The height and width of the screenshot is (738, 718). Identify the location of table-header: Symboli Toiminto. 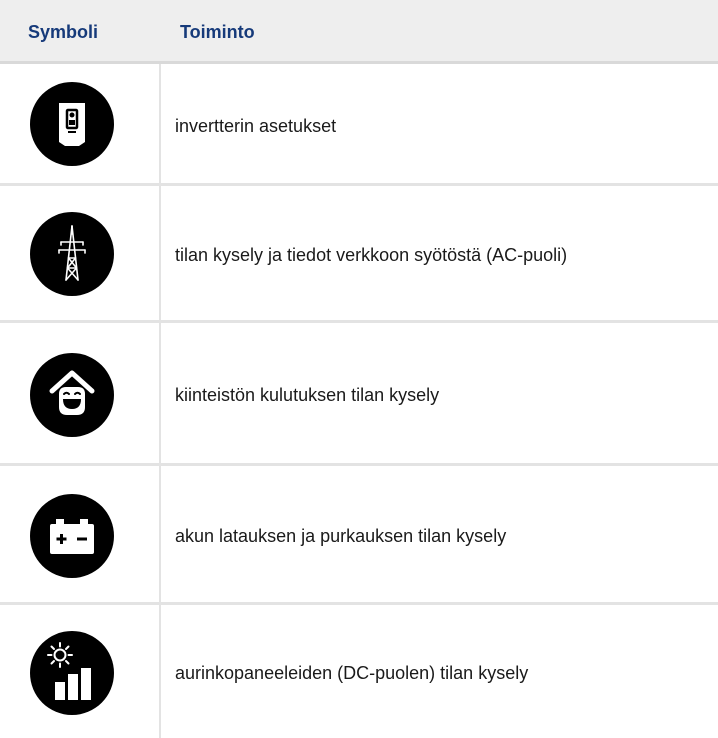
(359, 32).